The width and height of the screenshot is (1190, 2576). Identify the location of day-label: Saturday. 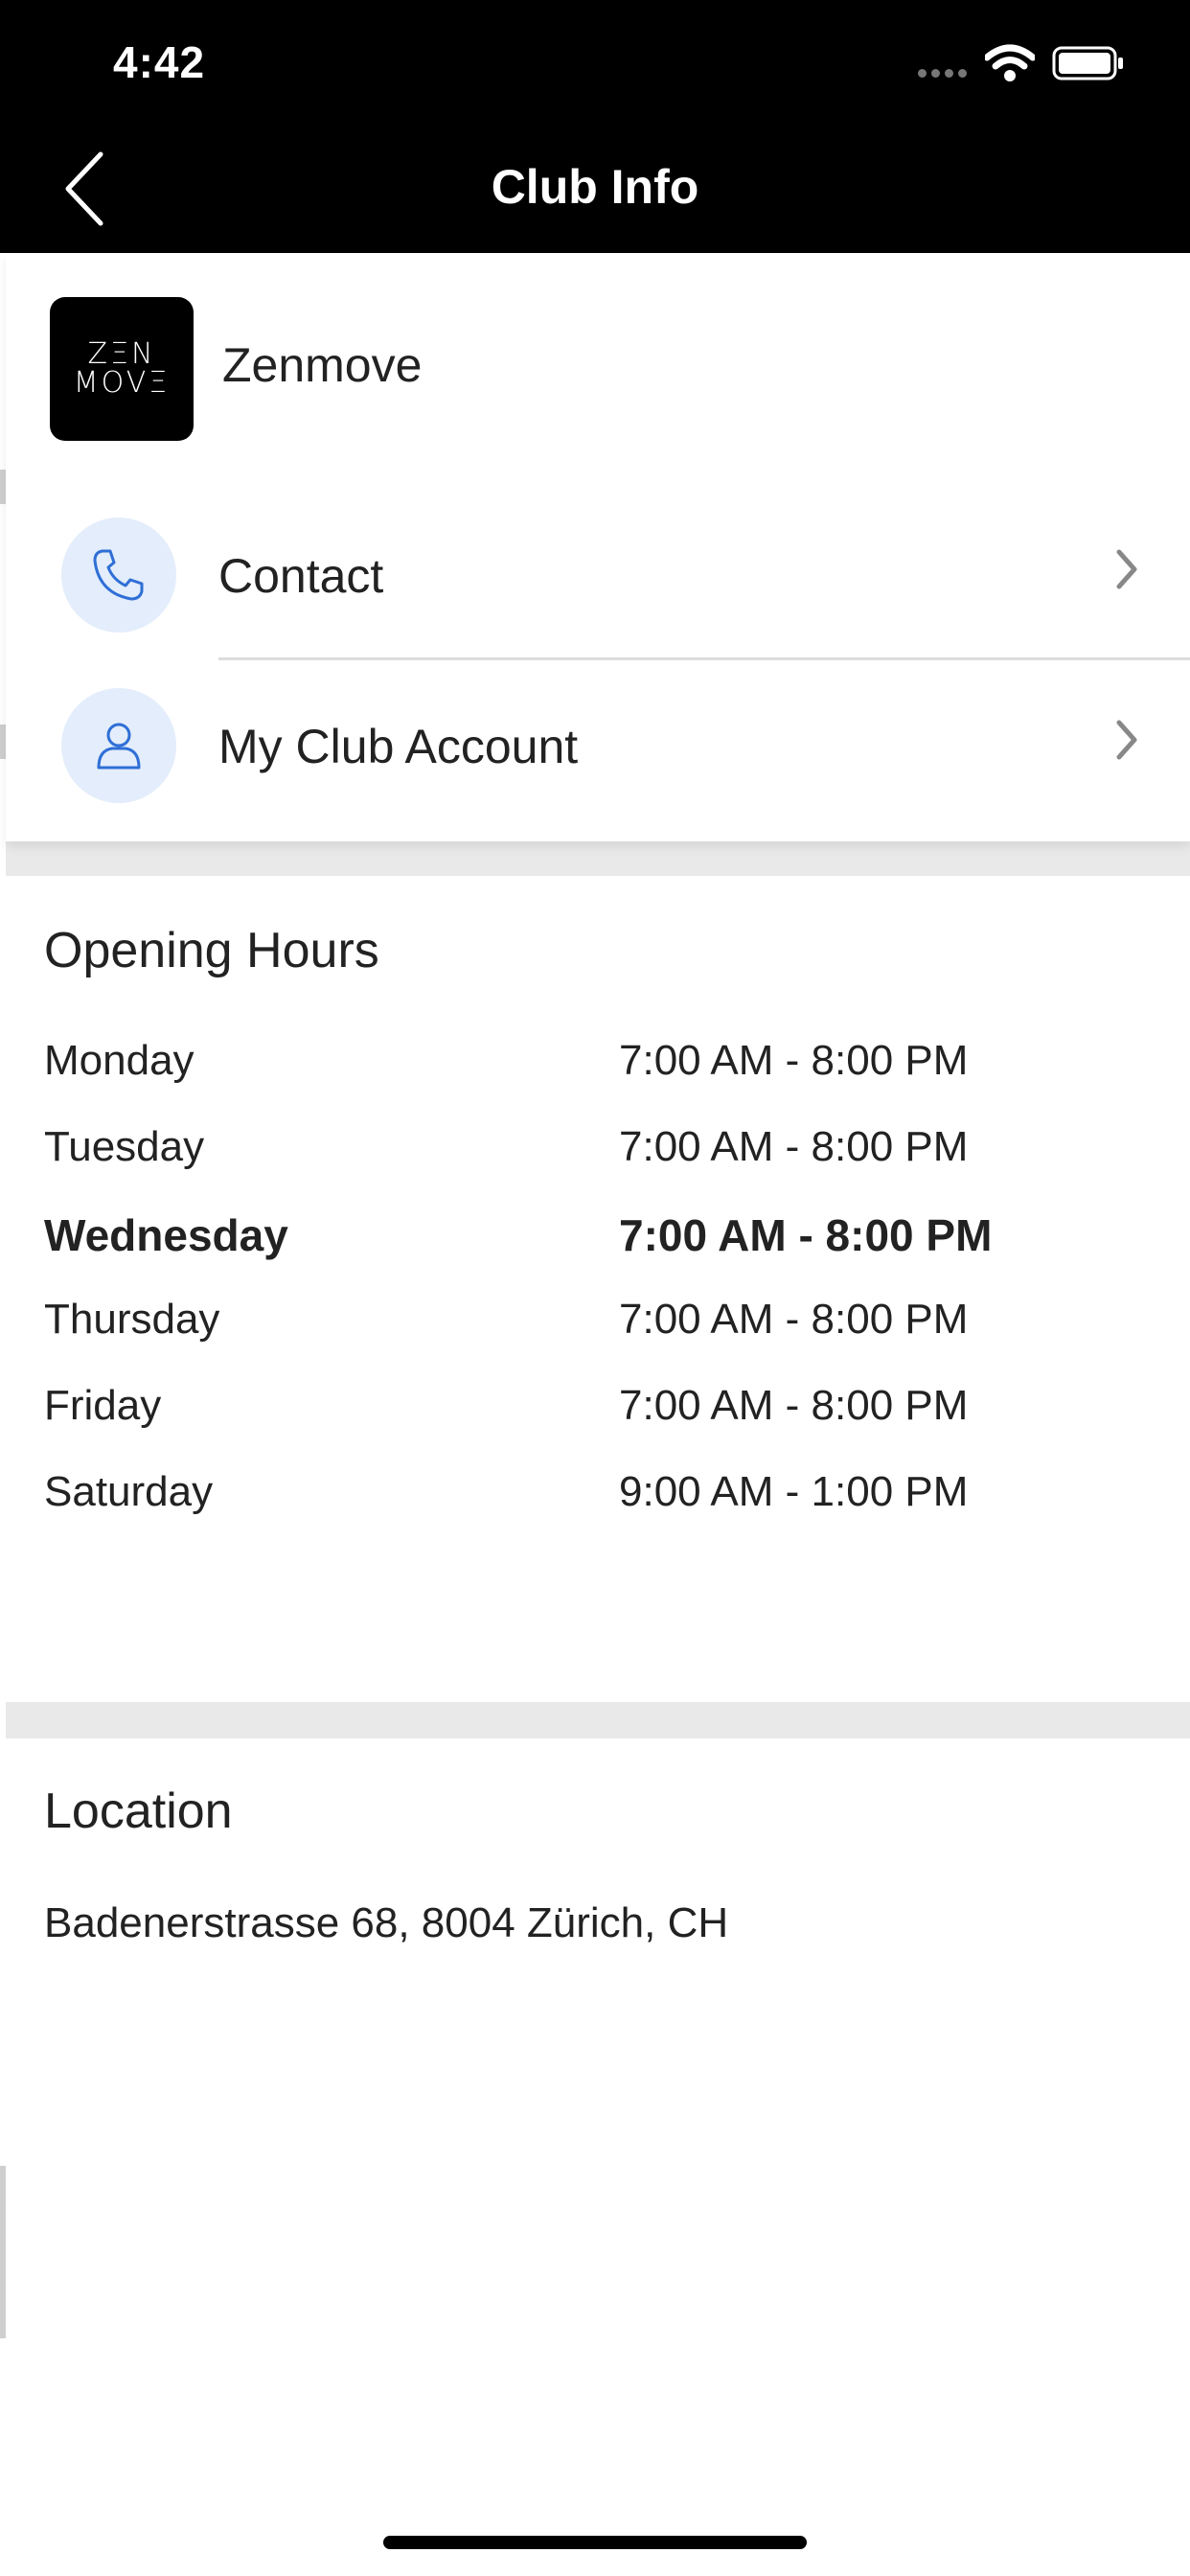
(129, 1491).